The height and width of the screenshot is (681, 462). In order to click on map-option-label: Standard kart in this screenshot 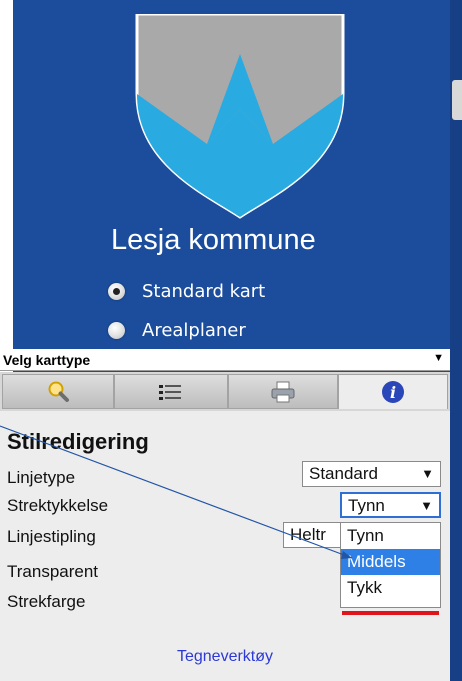, I will do `click(204, 291)`.